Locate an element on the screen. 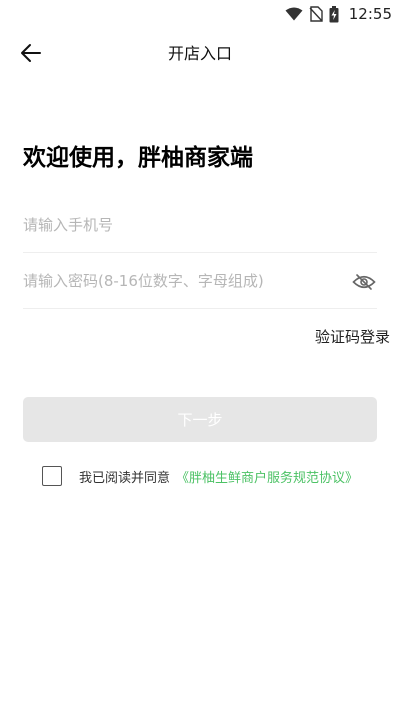 The image size is (400, 711). phone-field-row is located at coordinates (200, 225).